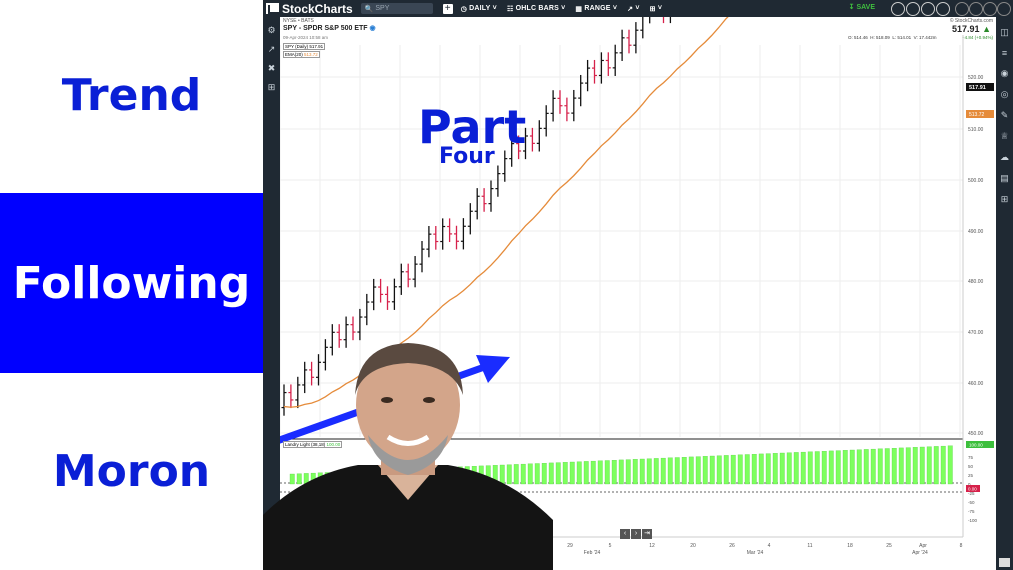 This screenshot has width=1013, height=570. What do you see at coordinates (1004, 94) in the screenshot?
I see `globe-icon: ◎` at bounding box center [1004, 94].